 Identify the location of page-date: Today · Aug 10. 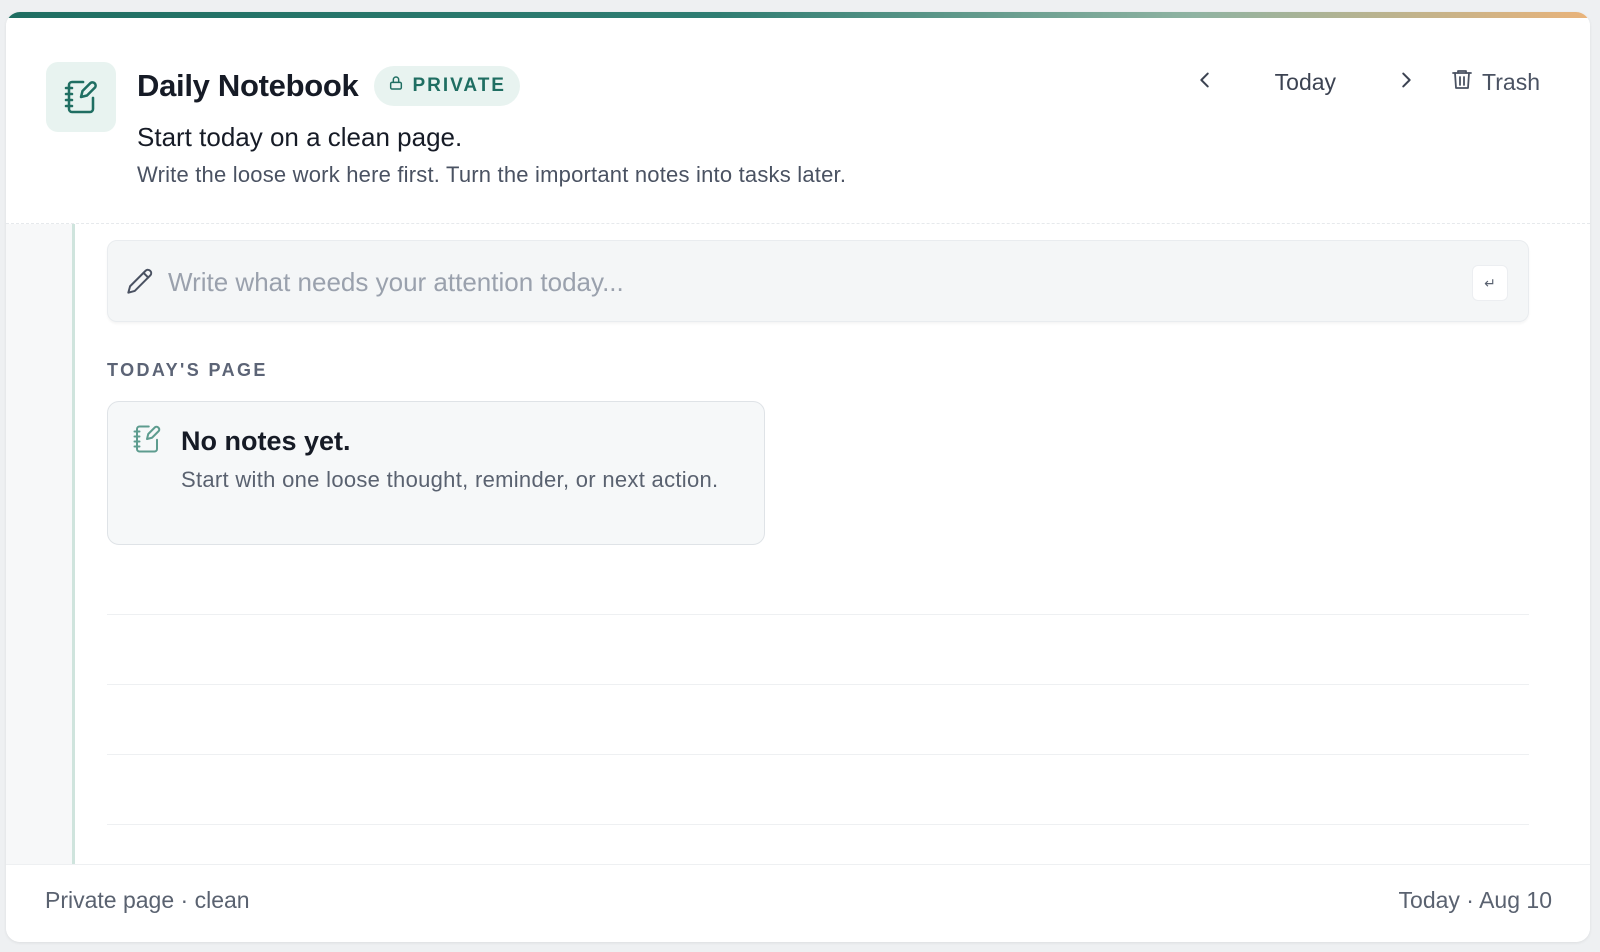
(1475, 900).